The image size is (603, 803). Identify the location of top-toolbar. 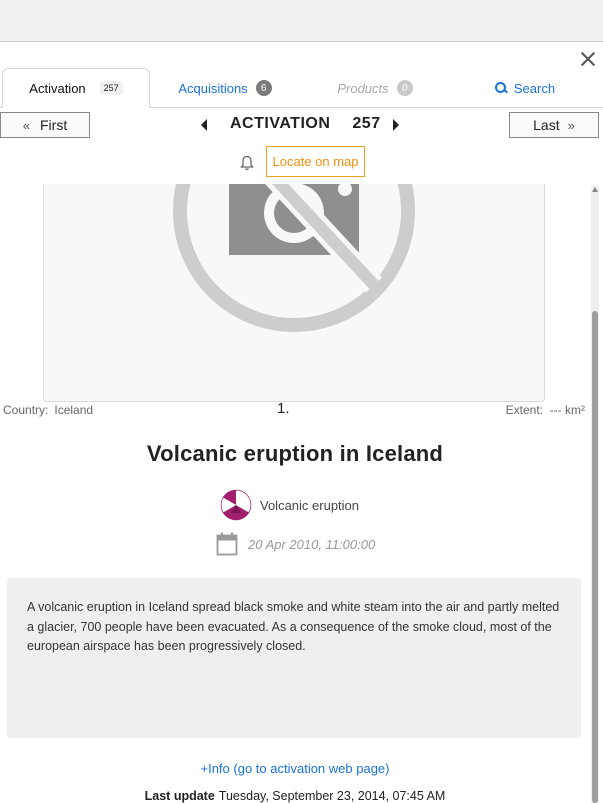
(301, 21).